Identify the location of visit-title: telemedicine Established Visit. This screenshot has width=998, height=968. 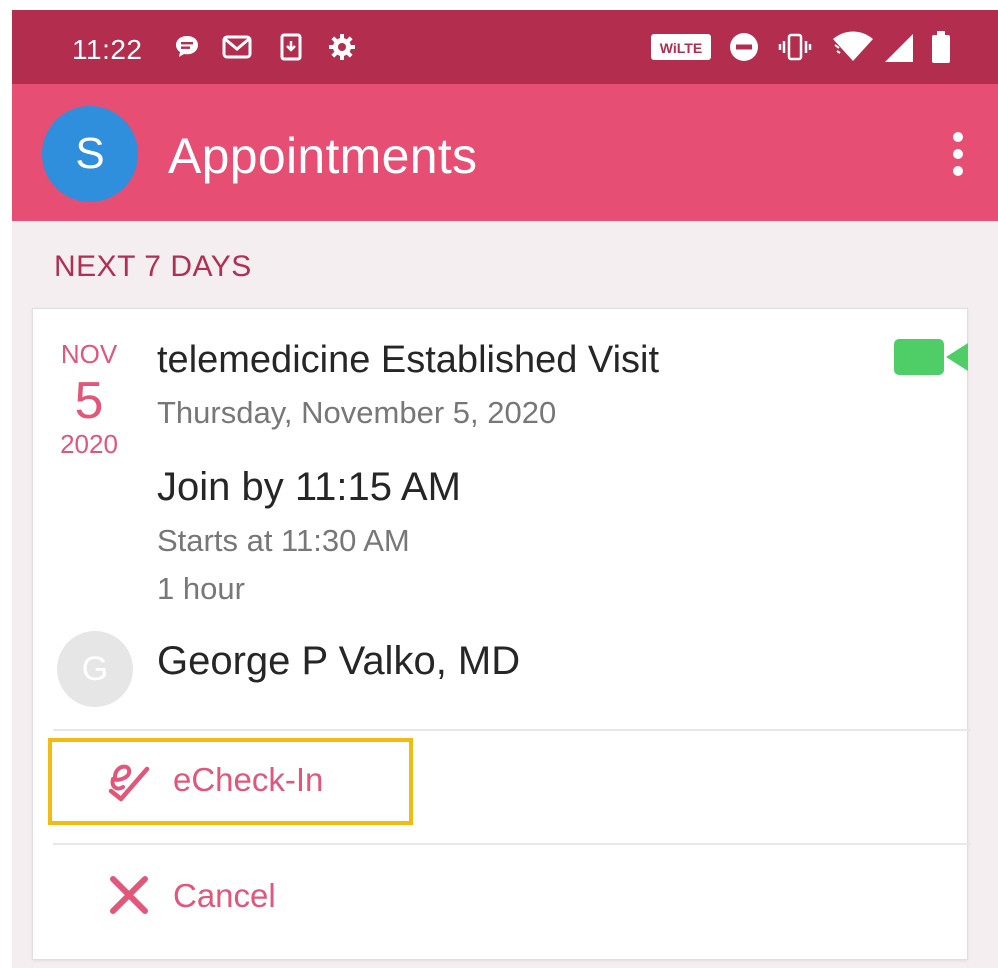
(408, 360).